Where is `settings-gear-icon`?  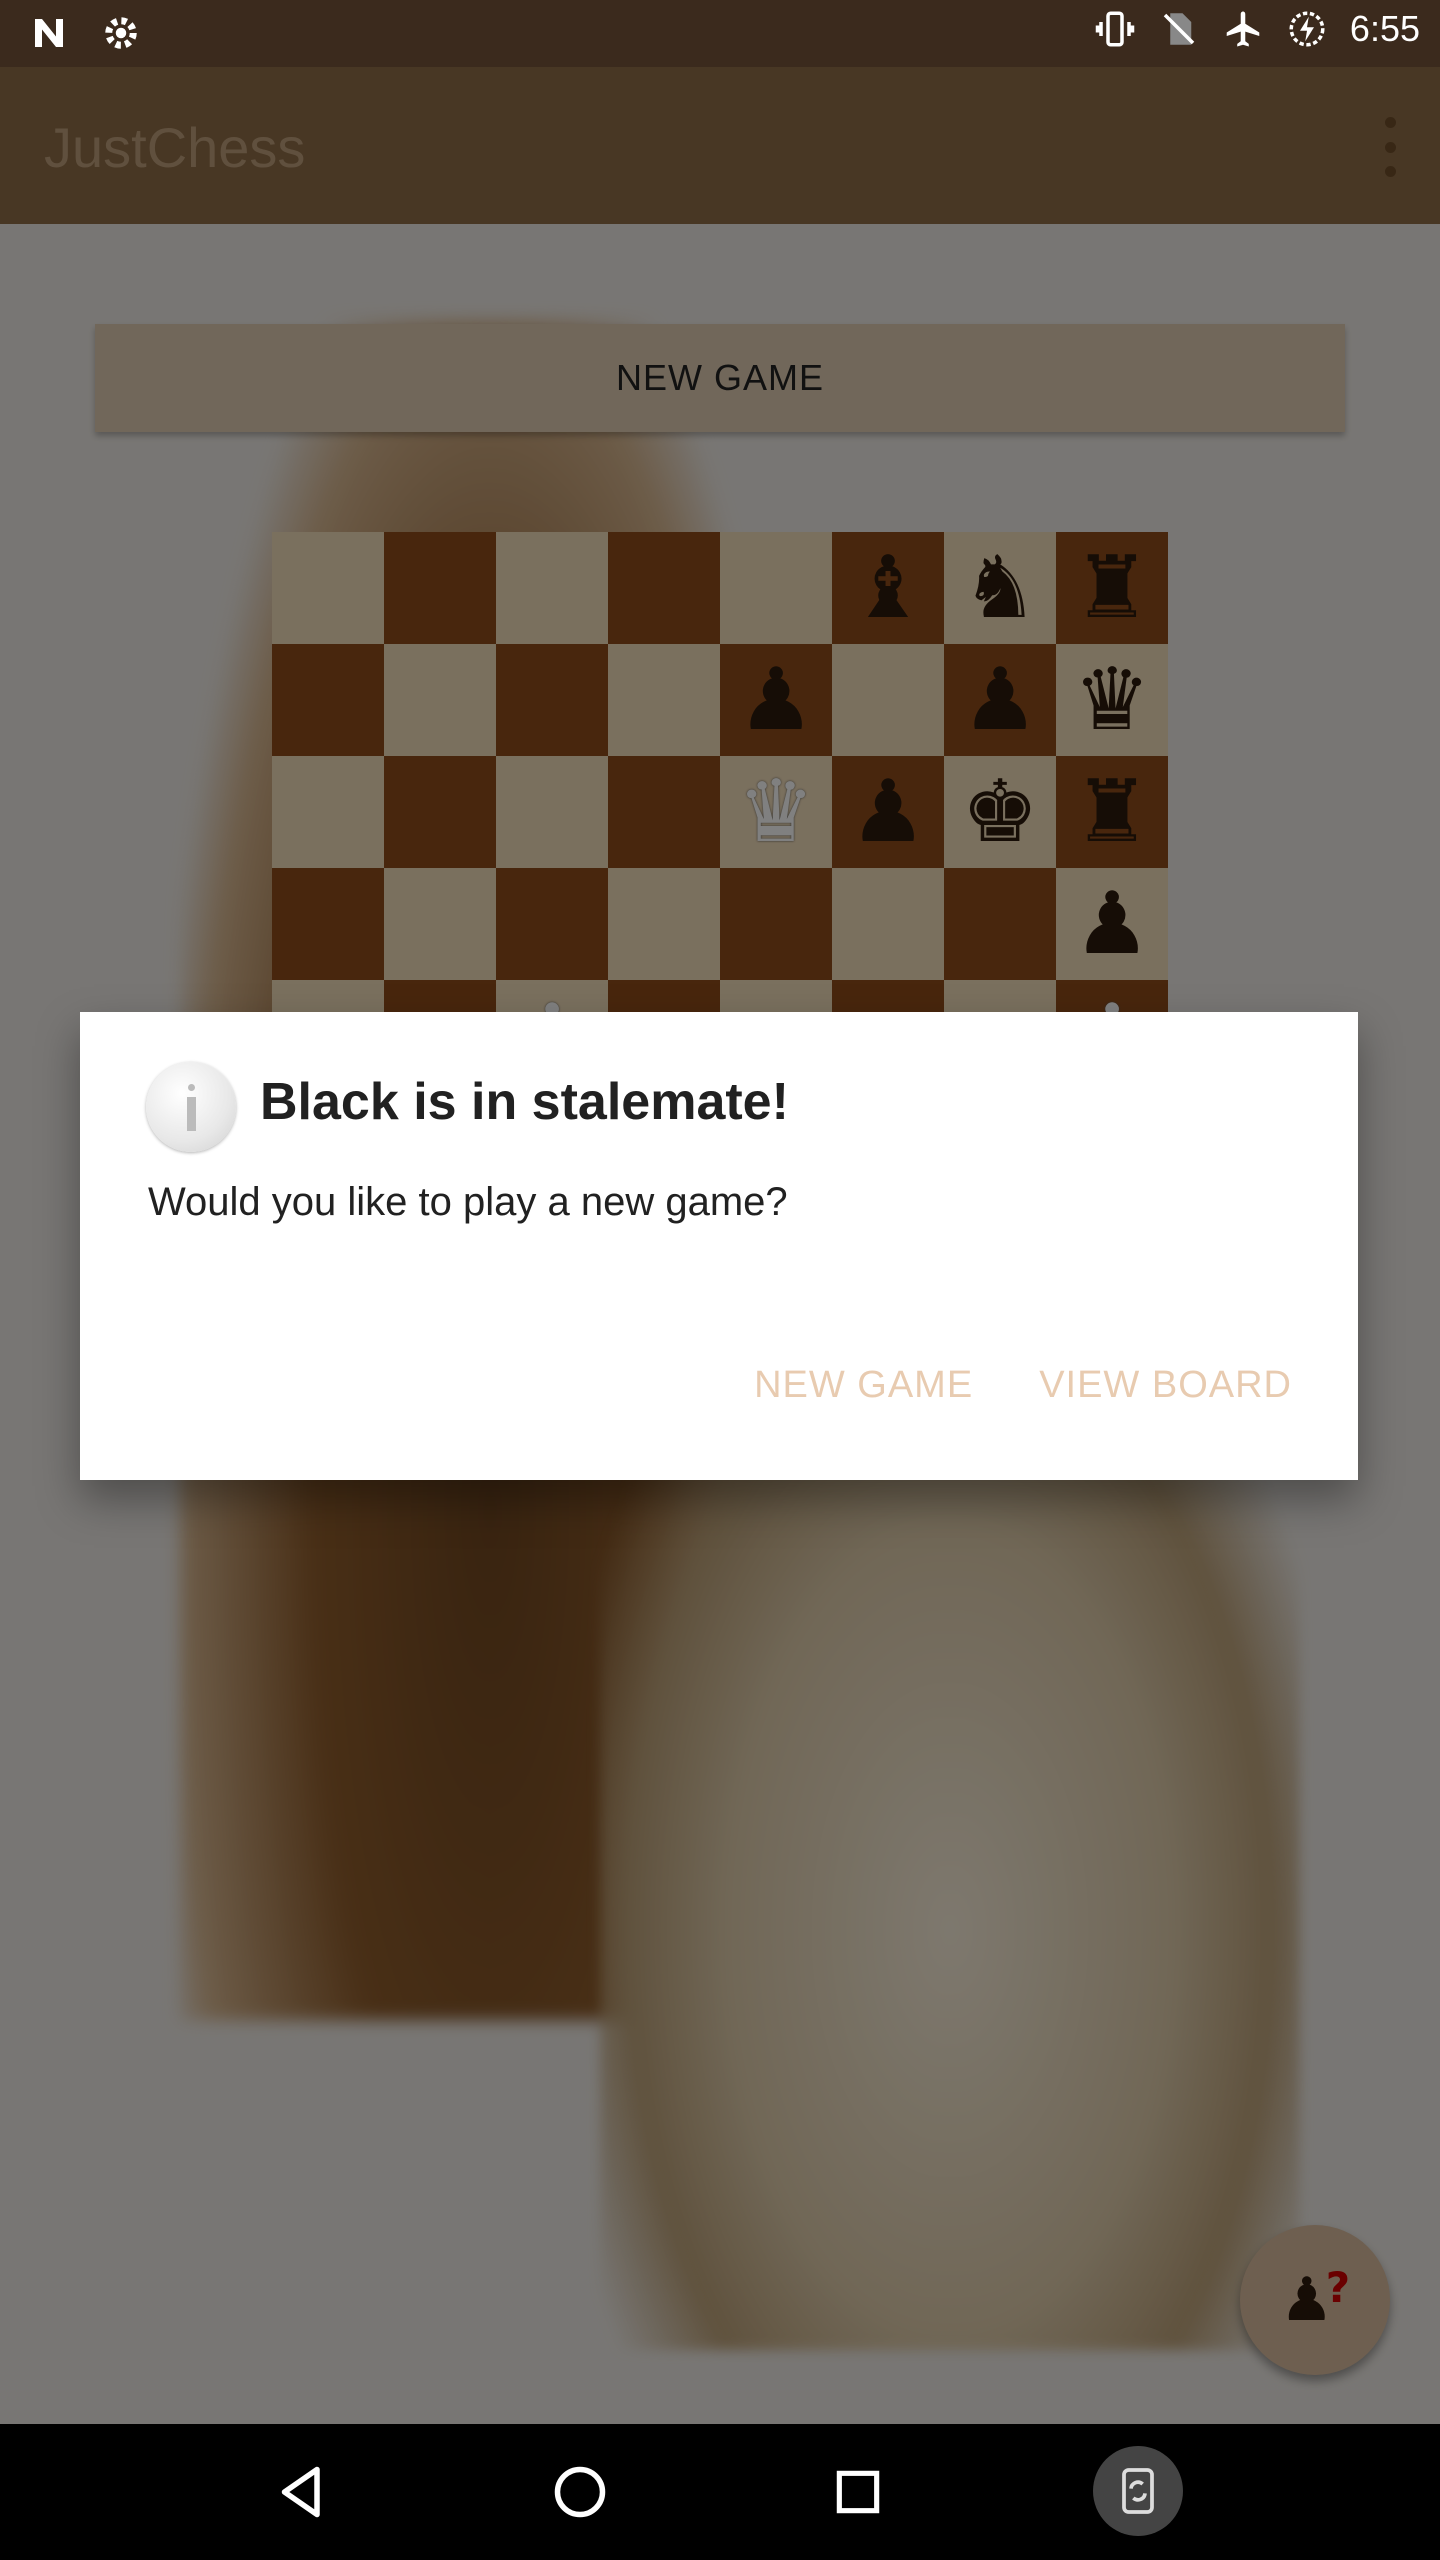 settings-gear-icon is located at coordinates (121, 33).